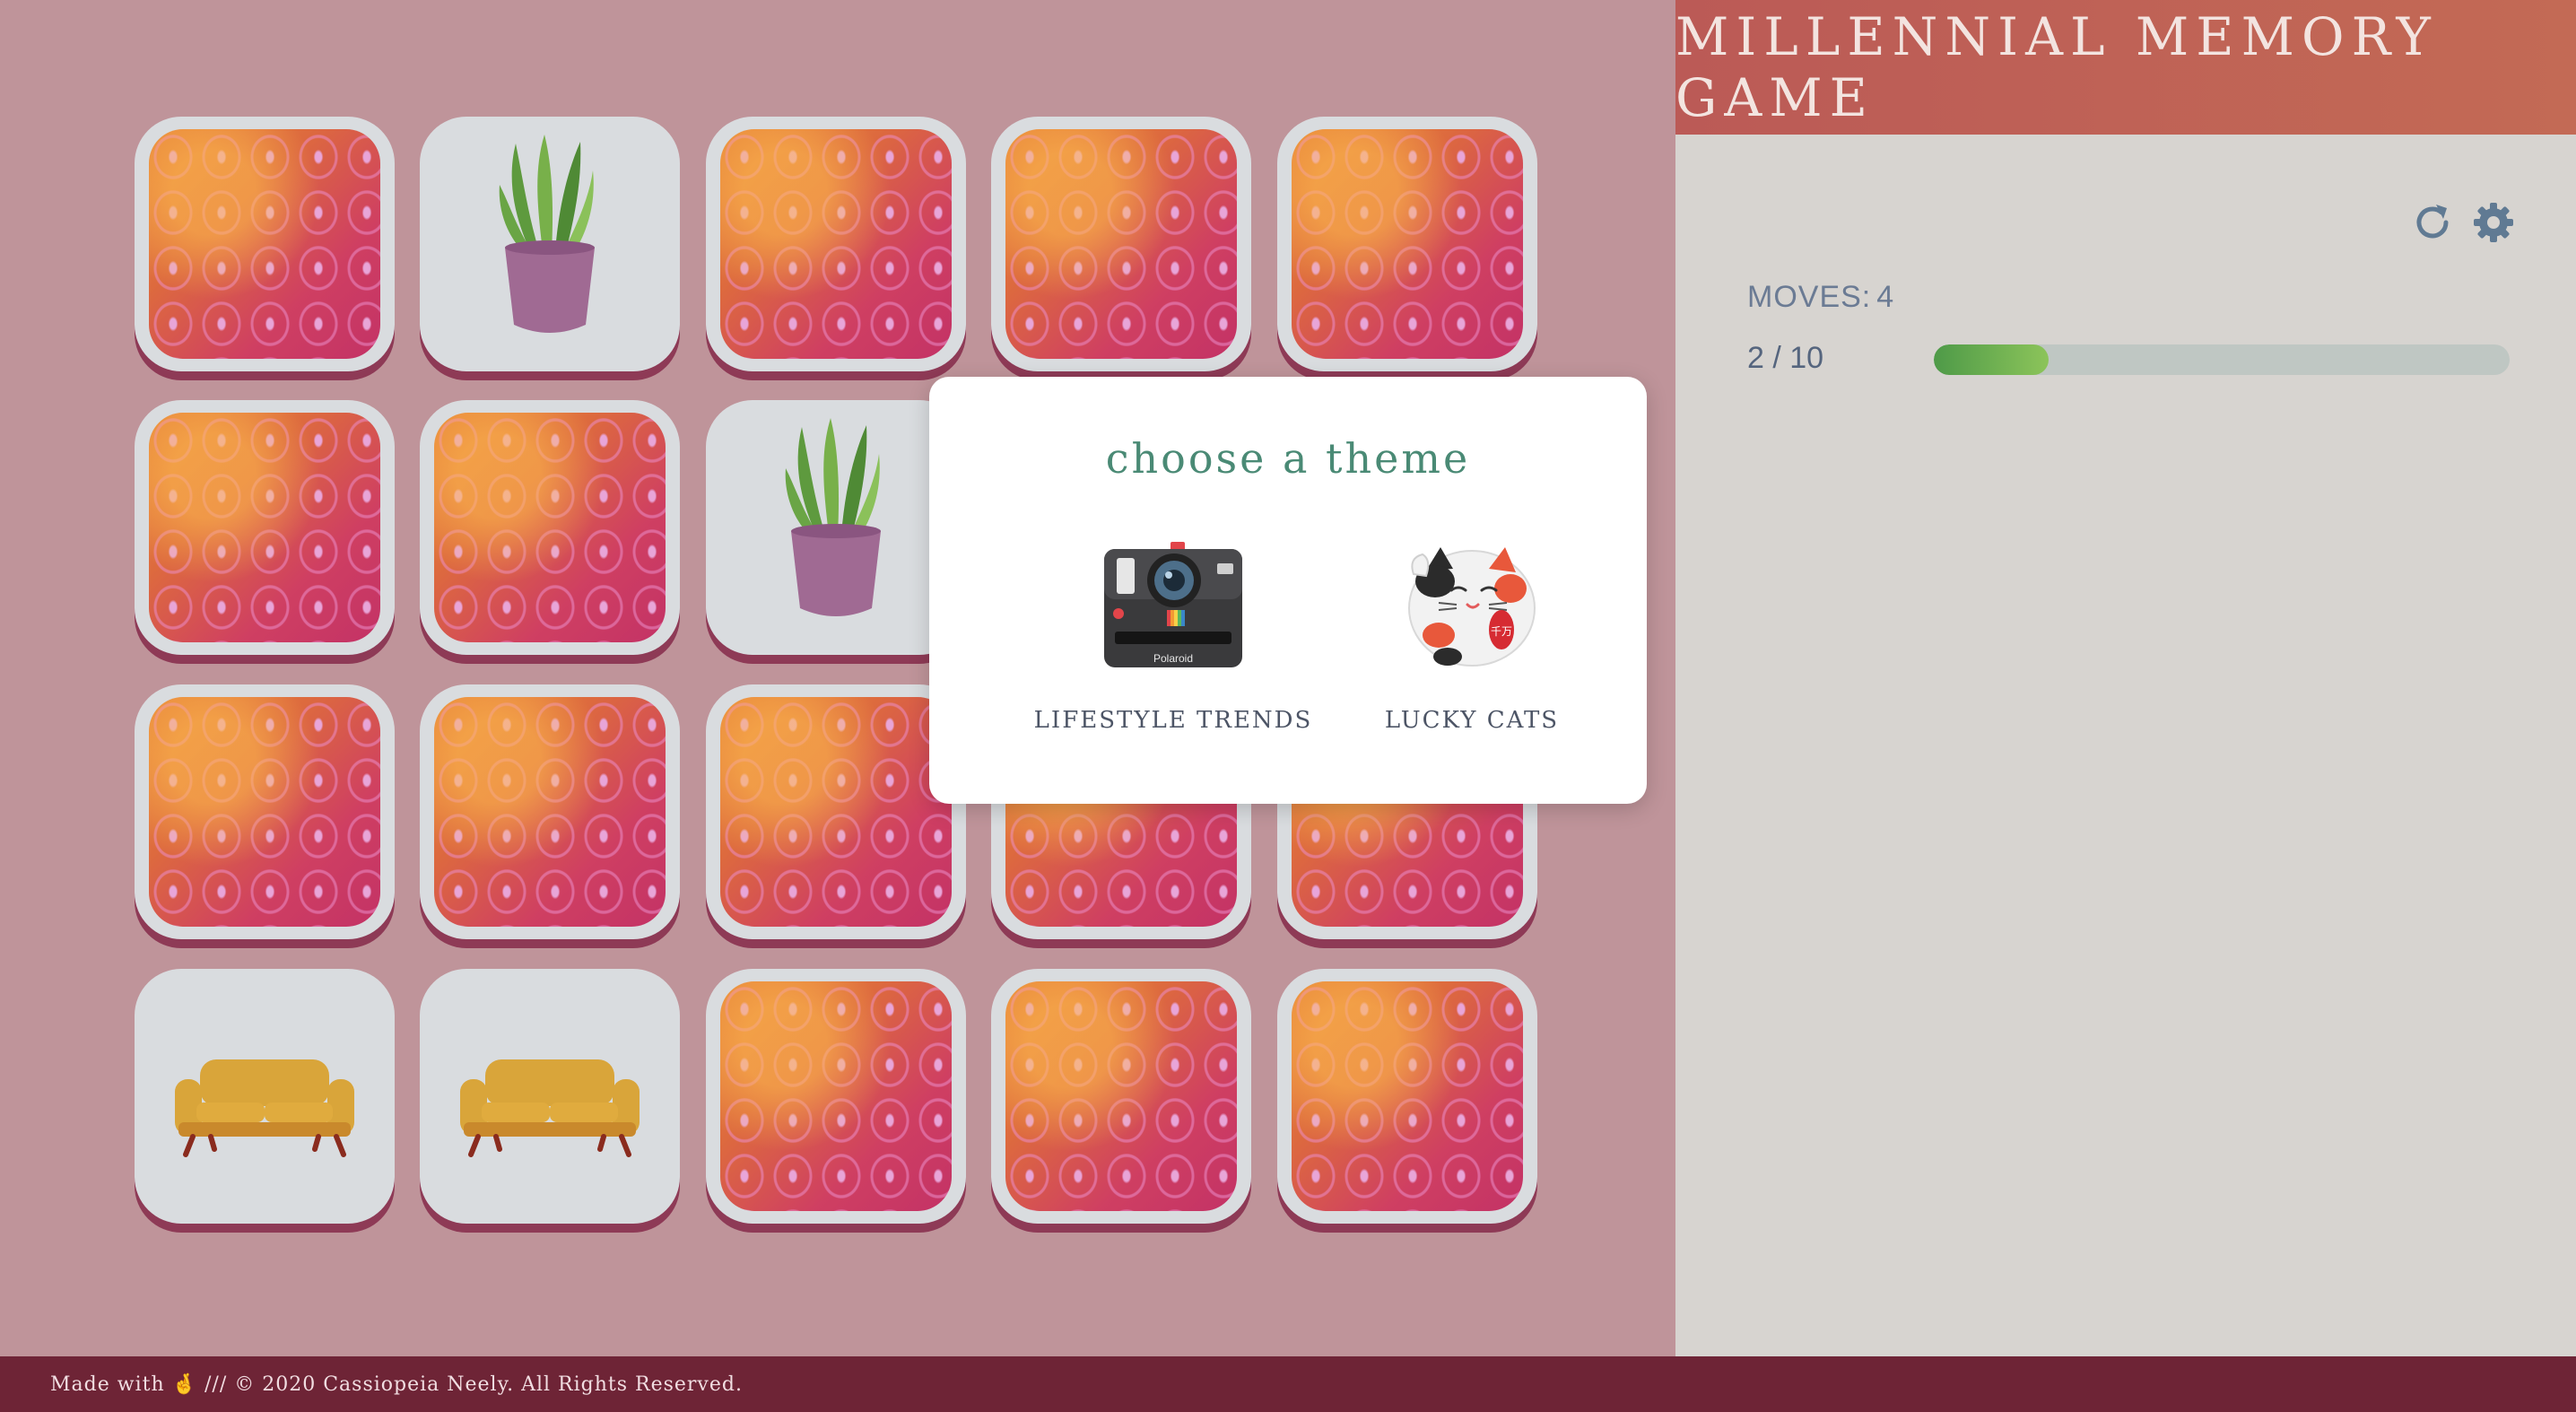 The width and height of the screenshot is (2576, 1412). I want to click on gear-icon, so click(2493, 222).